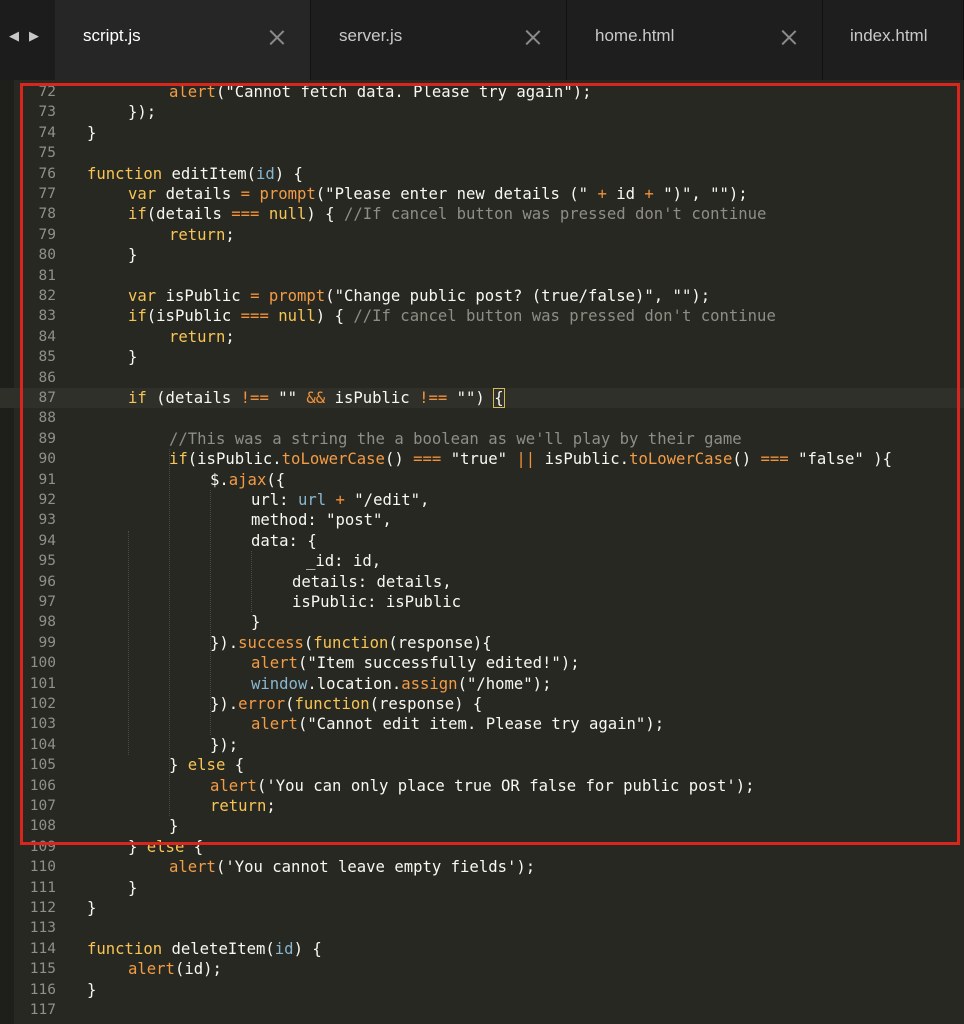 This screenshot has height=1024, width=964. Describe the element at coordinates (166, 846) in the screenshot. I see `code-text: } else {` at that location.